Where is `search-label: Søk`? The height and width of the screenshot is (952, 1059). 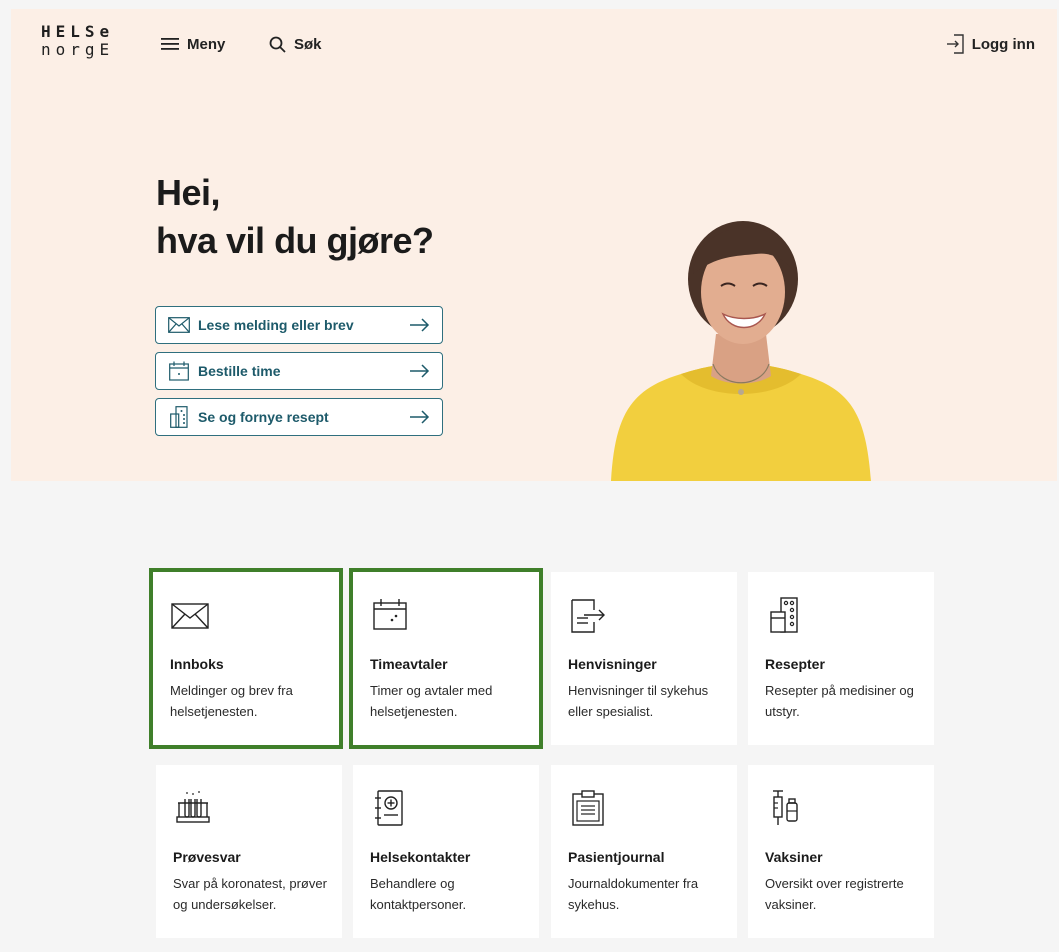 search-label: Søk is located at coordinates (308, 44).